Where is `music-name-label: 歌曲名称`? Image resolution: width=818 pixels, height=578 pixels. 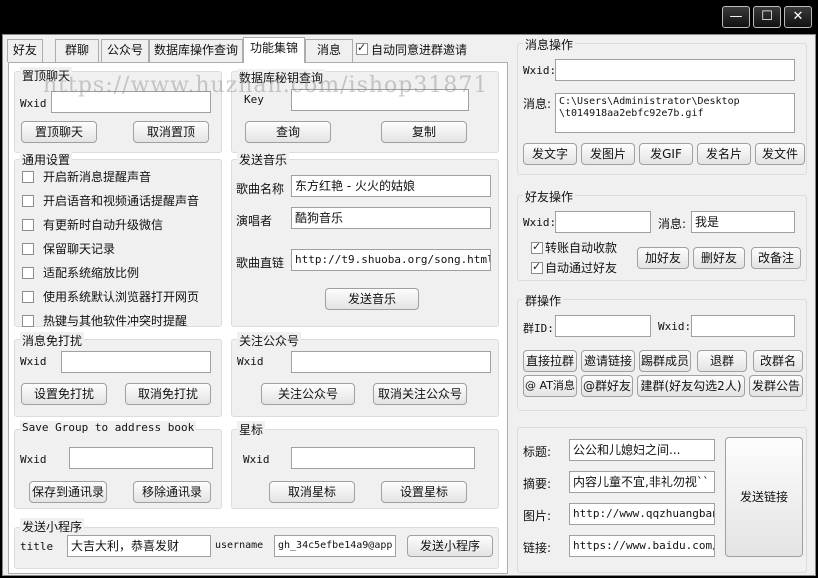
music-name-label: 歌曲名称 is located at coordinates (260, 189).